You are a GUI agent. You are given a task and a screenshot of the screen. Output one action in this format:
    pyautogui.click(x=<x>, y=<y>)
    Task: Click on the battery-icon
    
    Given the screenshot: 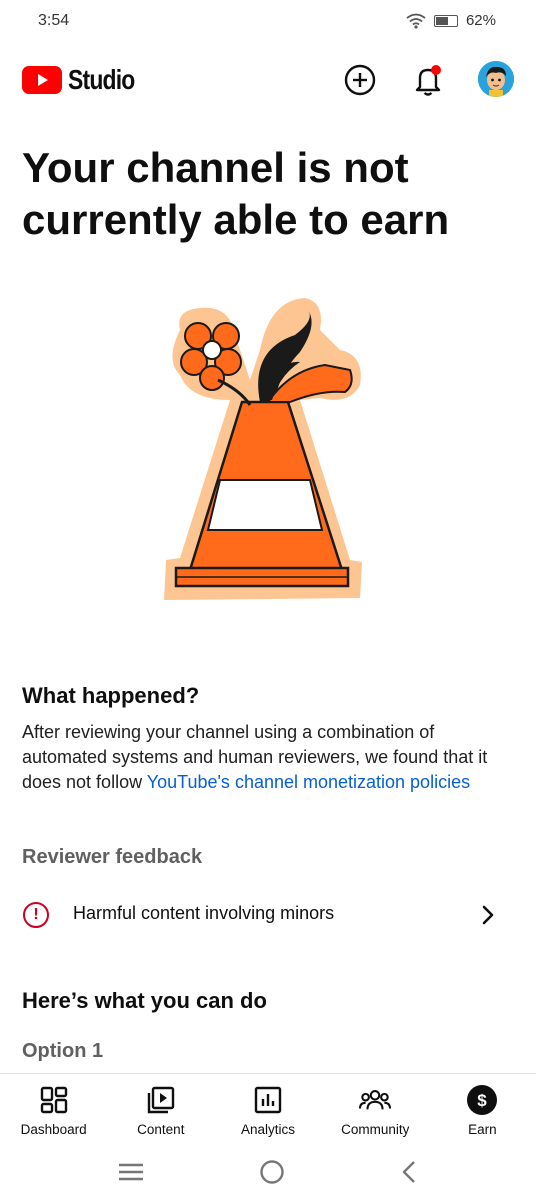 What is the action you would take?
    pyautogui.click(x=445, y=20)
    